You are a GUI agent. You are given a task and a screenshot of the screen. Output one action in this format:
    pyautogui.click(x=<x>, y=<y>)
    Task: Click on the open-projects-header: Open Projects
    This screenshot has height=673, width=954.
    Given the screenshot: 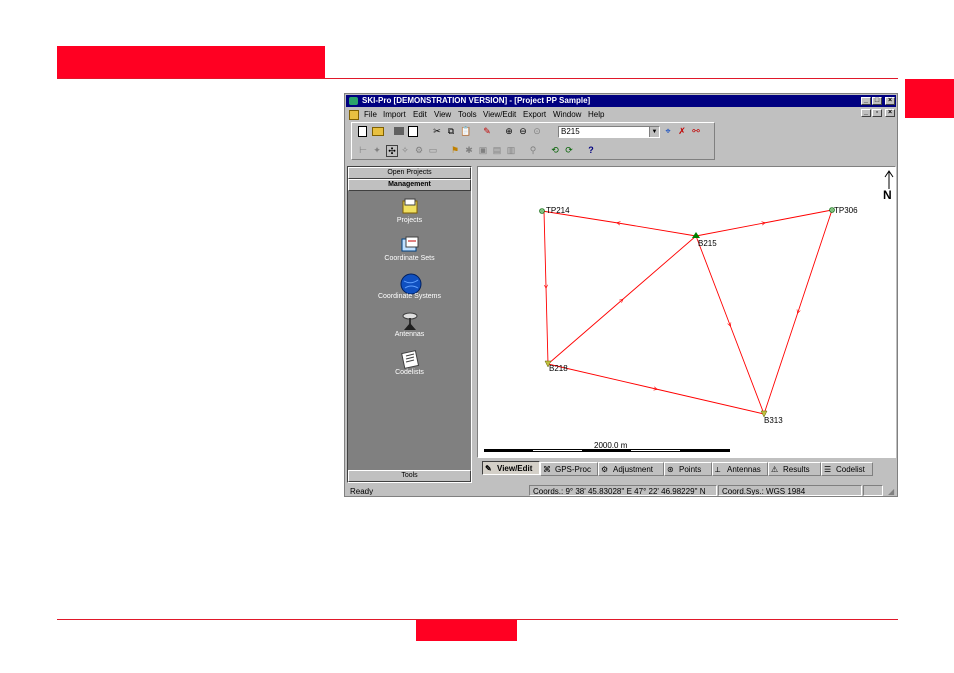 What is the action you would take?
    pyautogui.click(x=409, y=173)
    